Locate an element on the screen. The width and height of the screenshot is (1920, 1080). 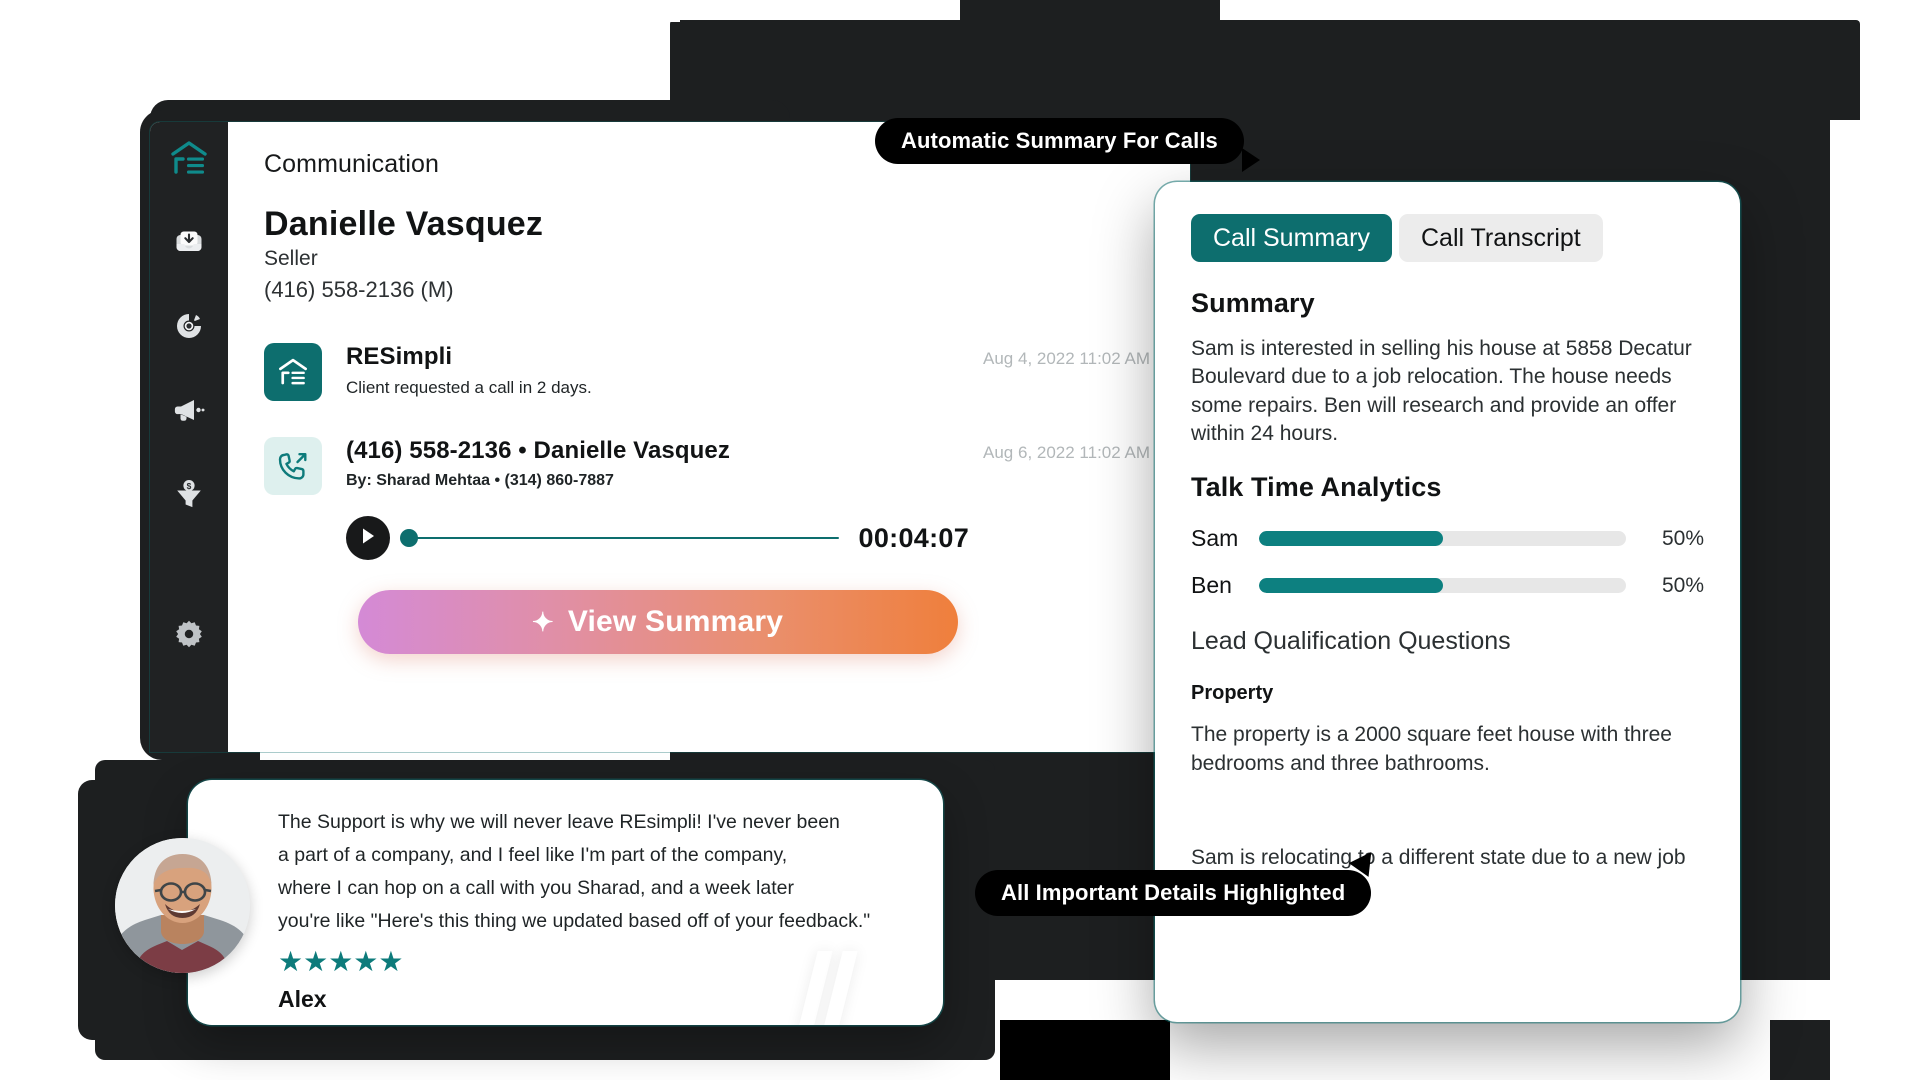
backdrop-notch-top is located at coordinates (1090, 30).